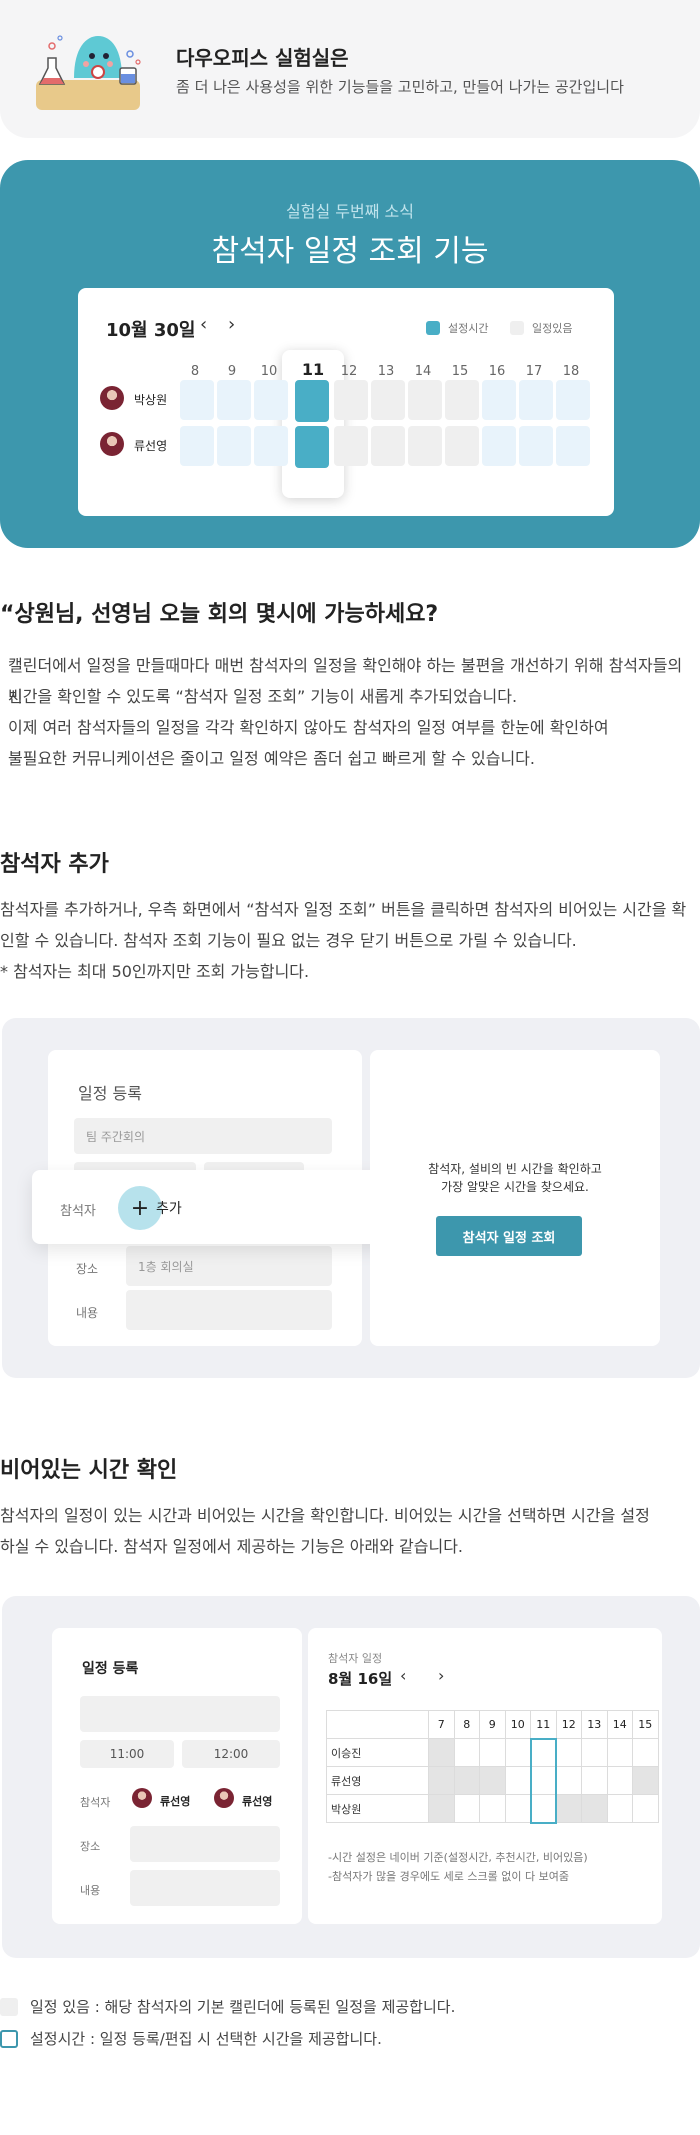 The width and height of the screenshot is (700, 2135). What do you see at coordinates (377, 1752) in the screenshot?
I see `attendee-name: 이승진` at bounding box center [377, 1752].